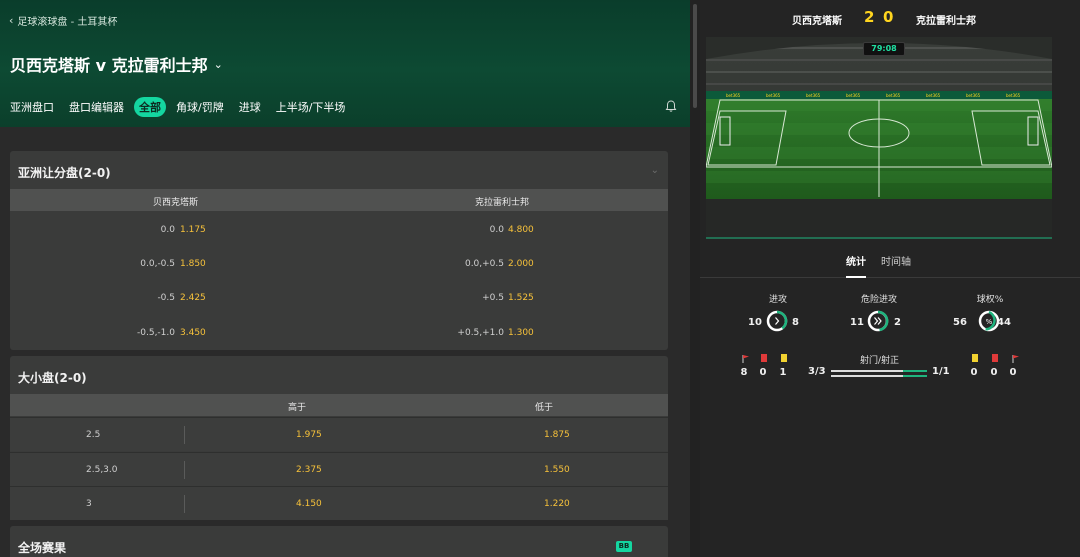 The width and height of the screenshot is (1080, 557). Describe the element at coordinates (166, 298) in the screenshot. I see `home-line: -0.5` at that location.